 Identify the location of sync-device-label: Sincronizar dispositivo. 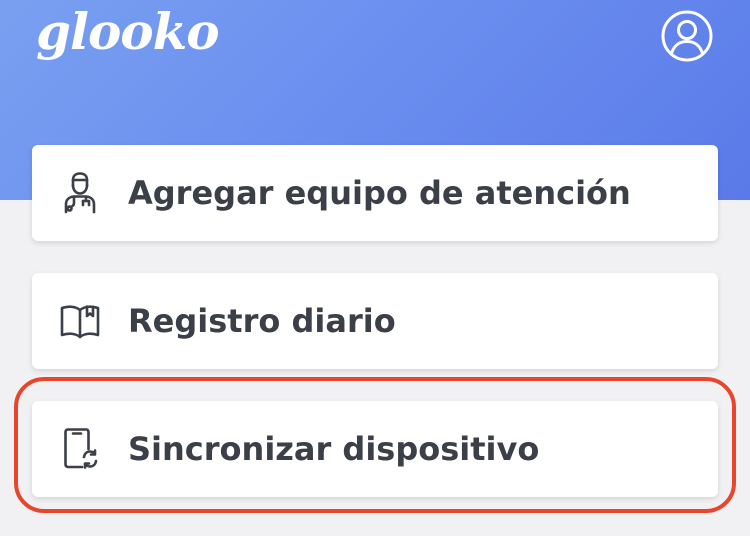
(334, 449).